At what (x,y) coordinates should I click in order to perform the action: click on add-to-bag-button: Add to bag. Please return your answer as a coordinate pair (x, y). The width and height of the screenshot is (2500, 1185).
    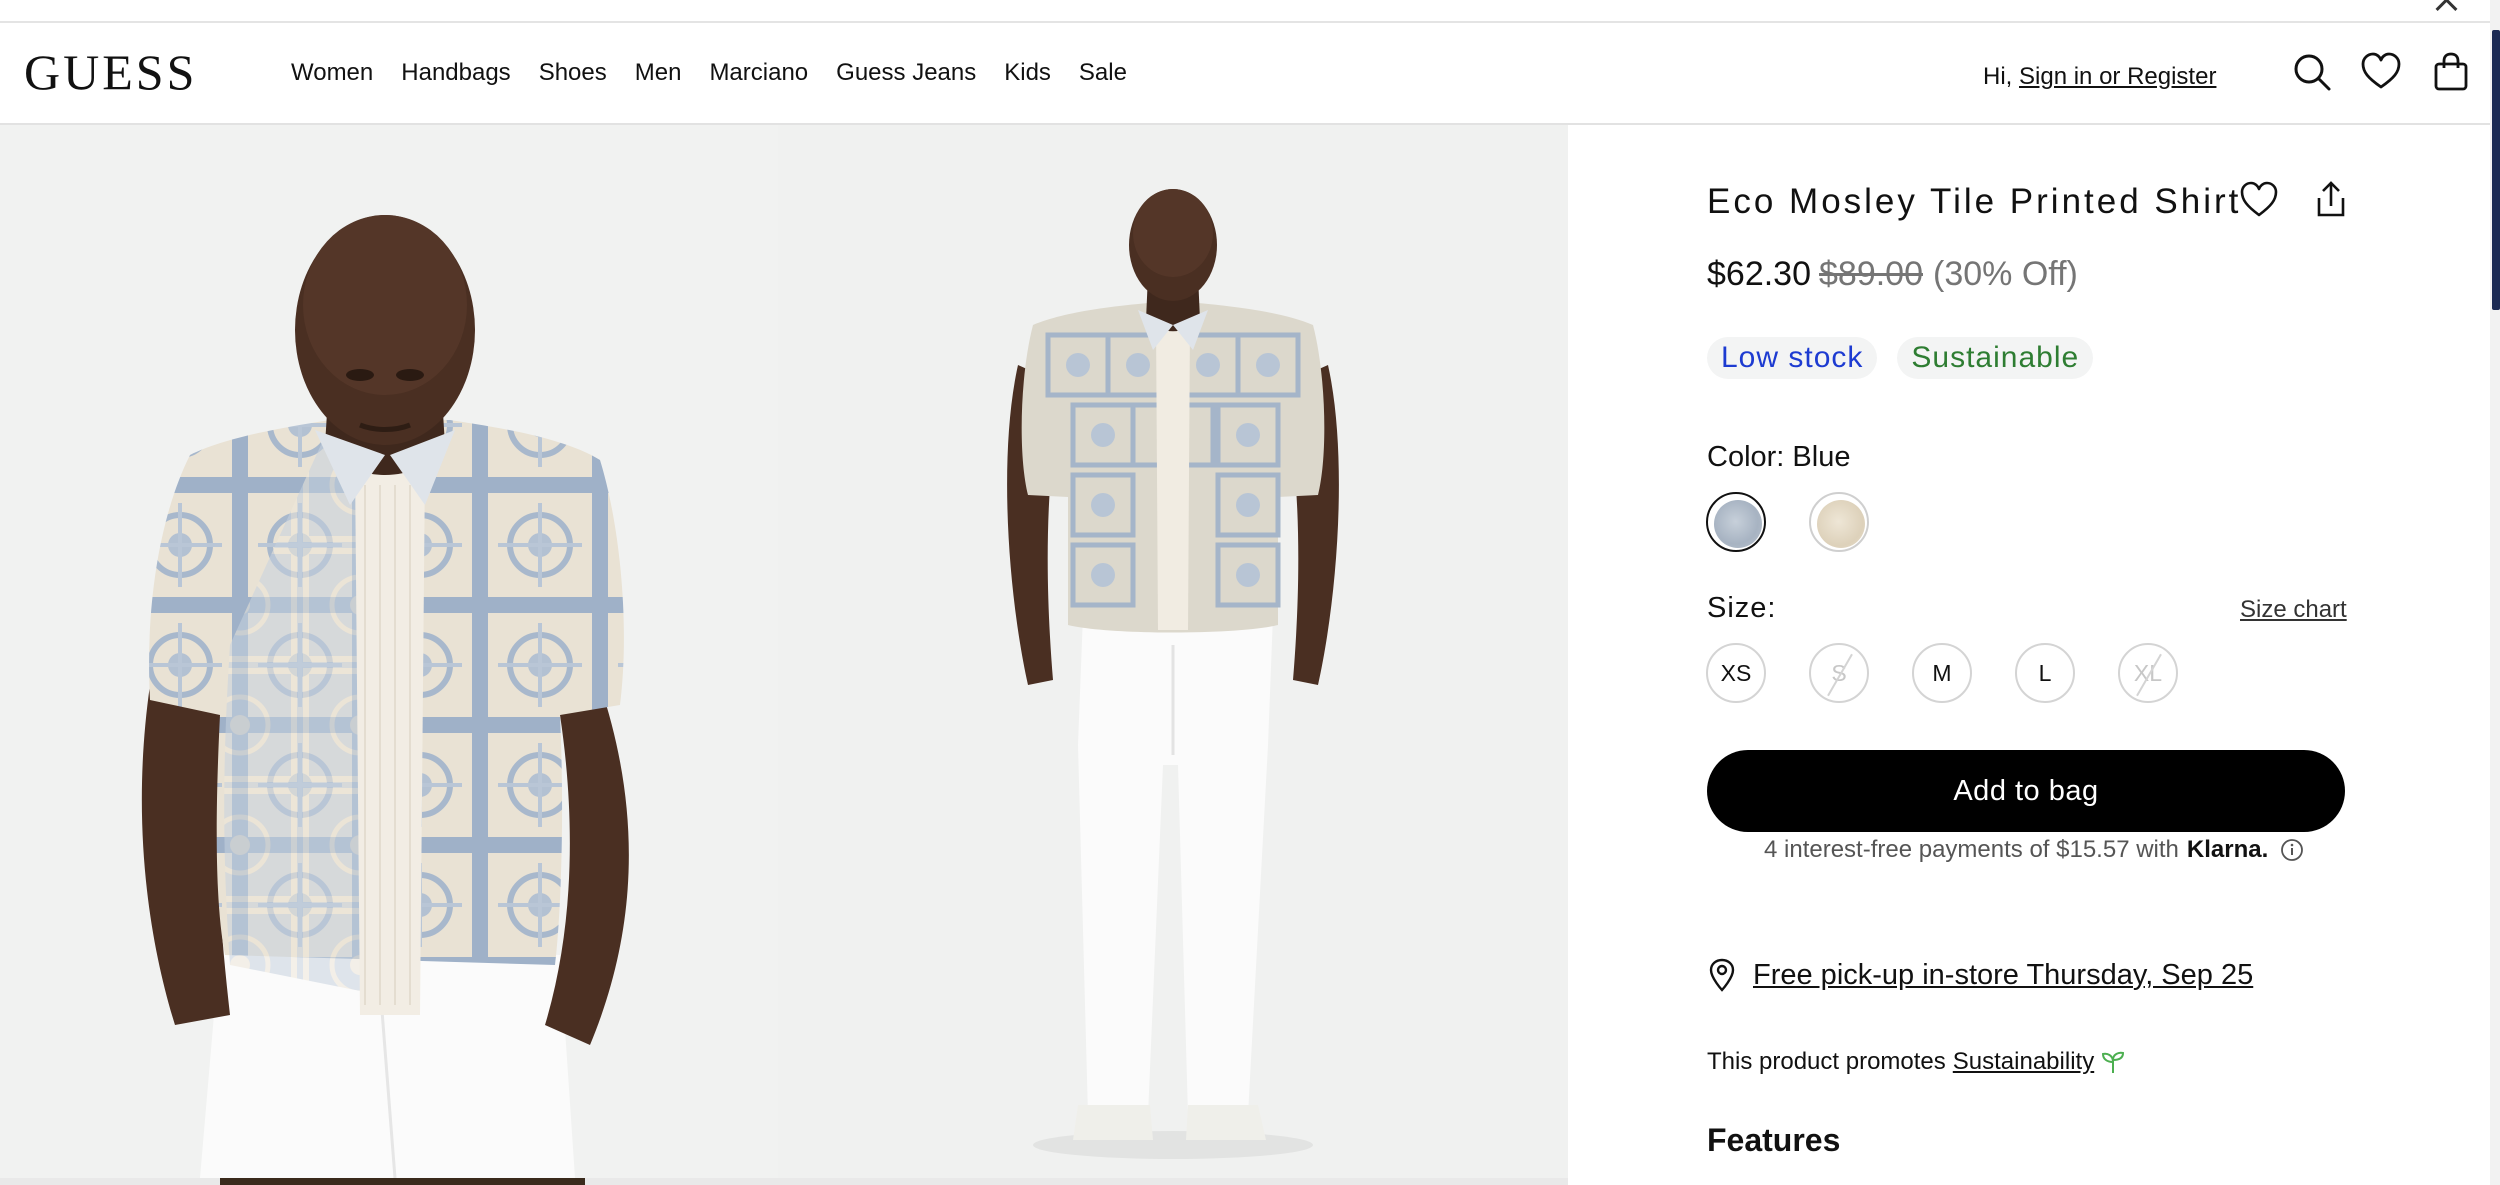
    Looking at the image, I should click on (2026, 791).